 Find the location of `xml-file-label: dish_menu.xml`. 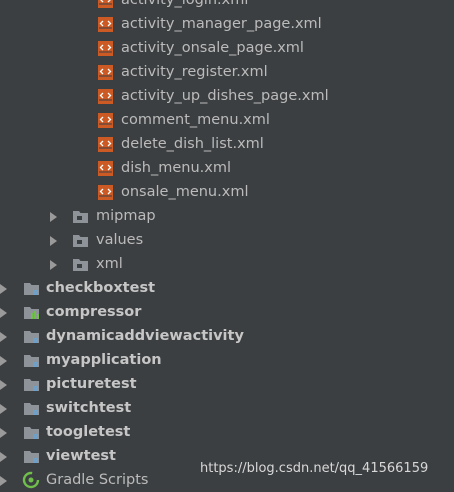

xml-file-label: dish_menu.xml is located at coordinates (176, 168).